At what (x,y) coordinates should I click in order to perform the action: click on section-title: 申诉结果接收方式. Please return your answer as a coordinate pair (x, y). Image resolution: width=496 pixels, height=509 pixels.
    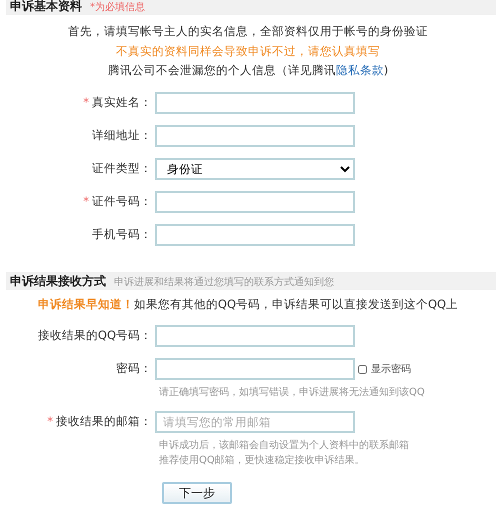
    Looking at the image, I should click on (58, 281).